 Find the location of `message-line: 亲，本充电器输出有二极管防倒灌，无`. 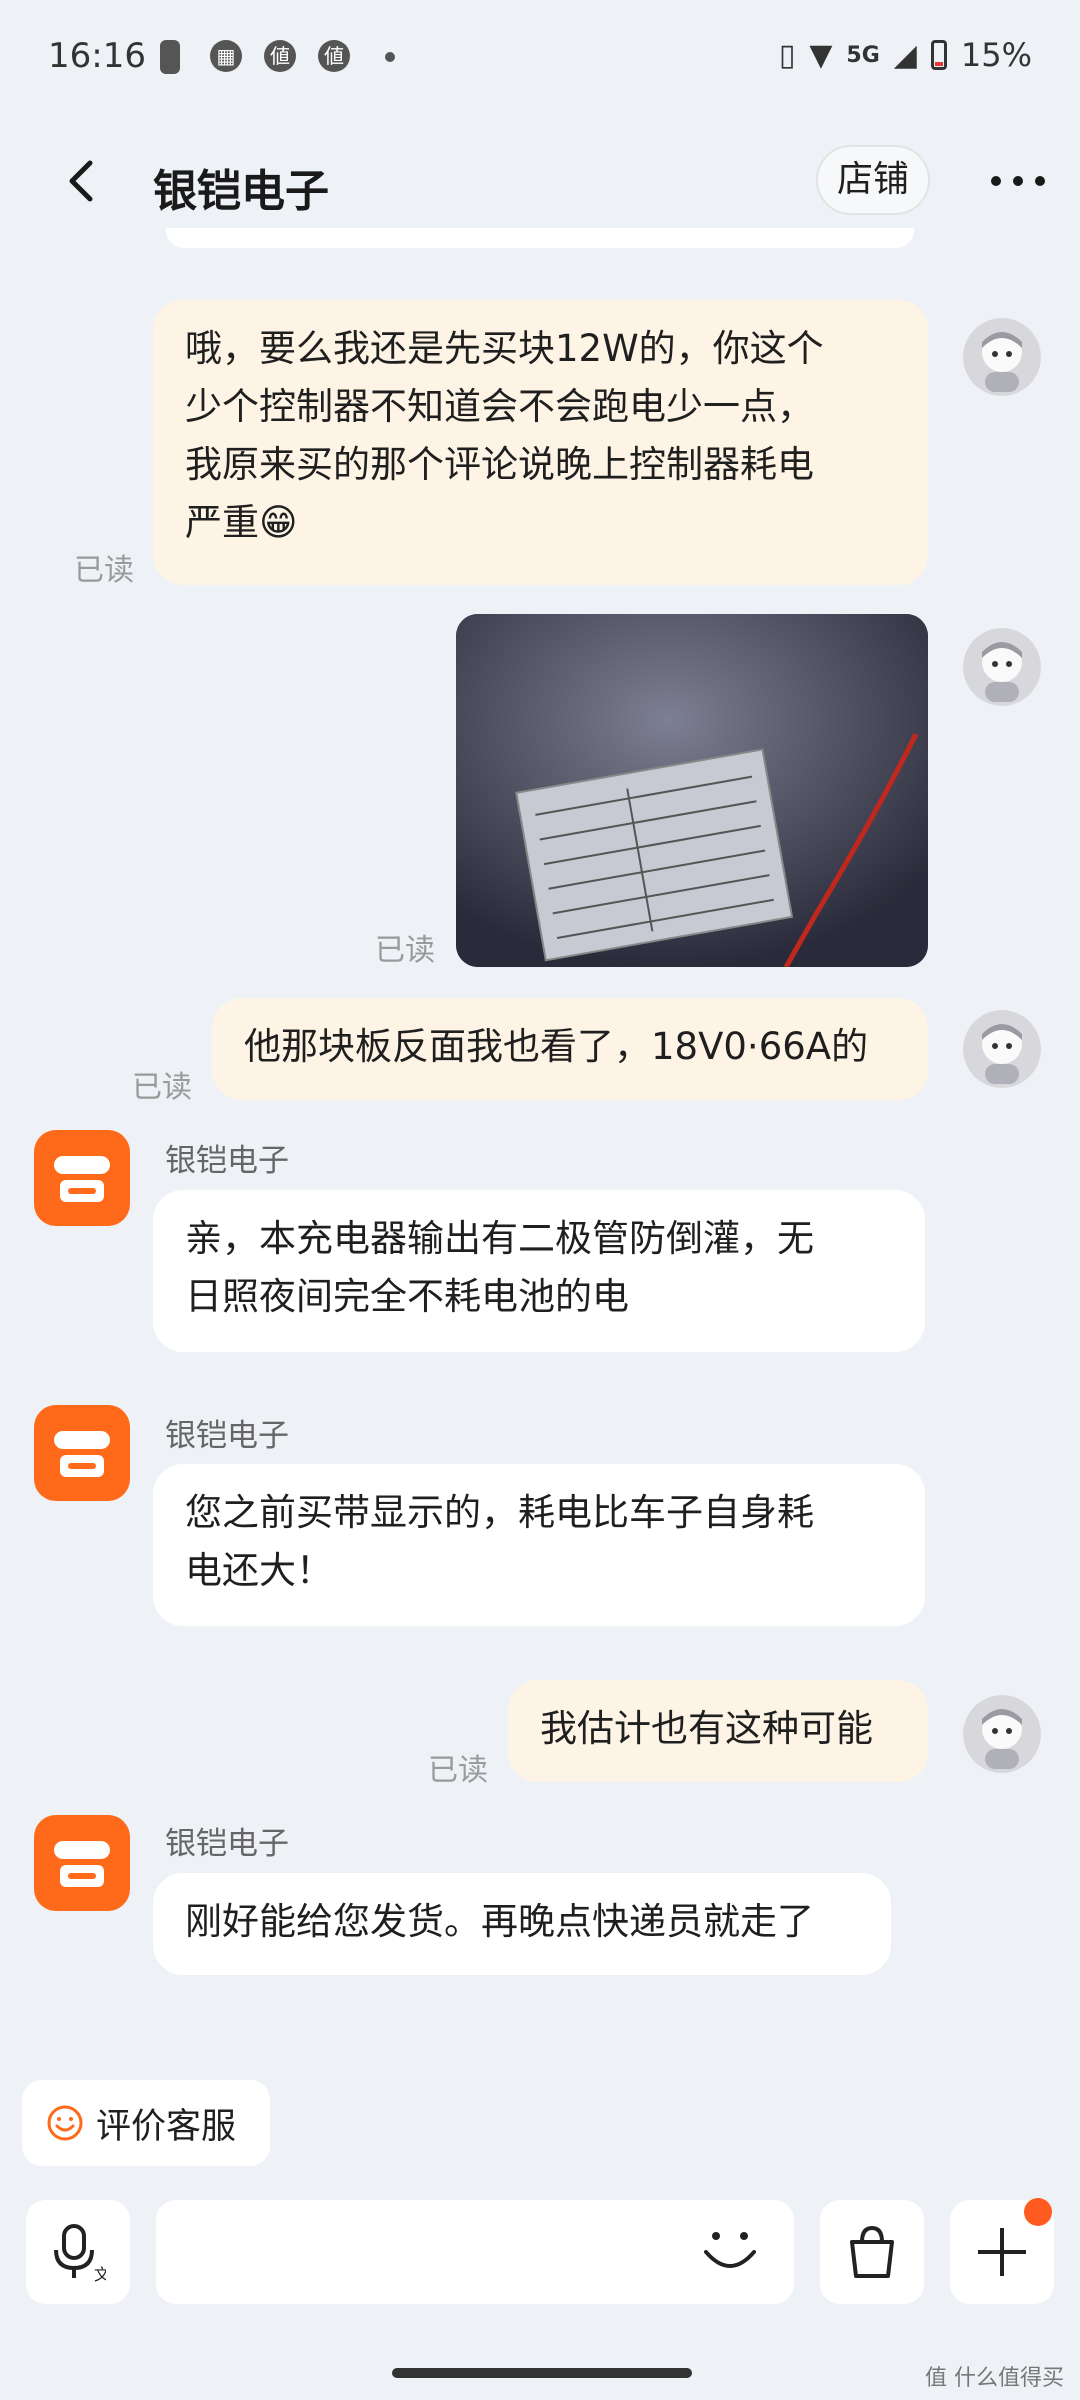

message-line: 亲，本充电器输出有二极管防倒灌，无 is located at coordinates (499, 1238).